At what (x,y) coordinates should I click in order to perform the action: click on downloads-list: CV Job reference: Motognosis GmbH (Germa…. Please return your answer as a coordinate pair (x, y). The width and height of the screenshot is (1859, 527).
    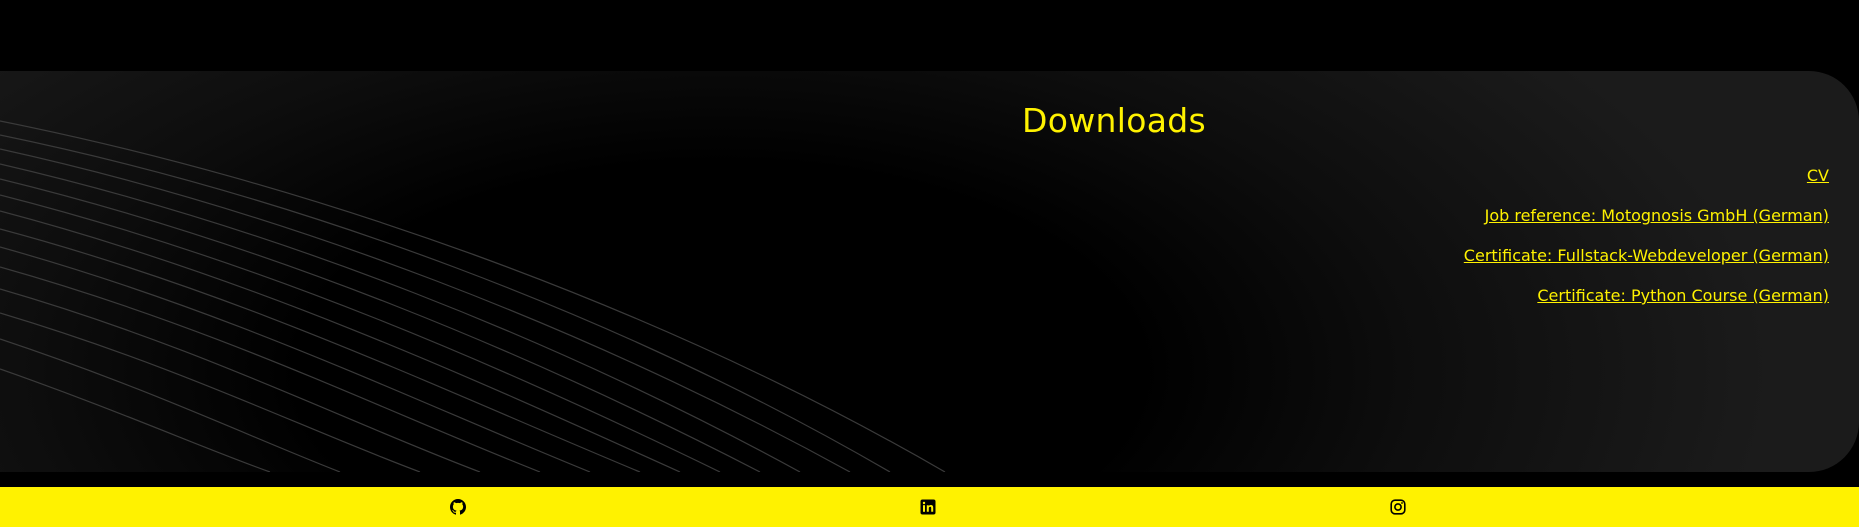
    Looking at the image, I should click on (1646, 245).